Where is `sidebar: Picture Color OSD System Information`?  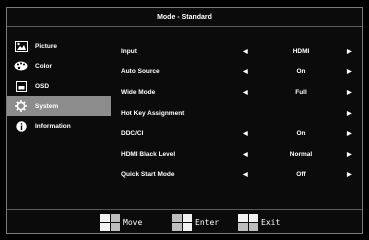 sidebar: Picture Color OSD System Information is located at coordinates (59, 86).